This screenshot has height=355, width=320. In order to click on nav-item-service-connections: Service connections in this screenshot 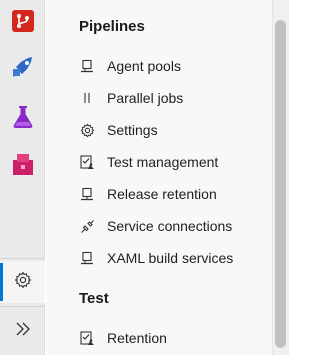, I will do `click(174, 226)`.